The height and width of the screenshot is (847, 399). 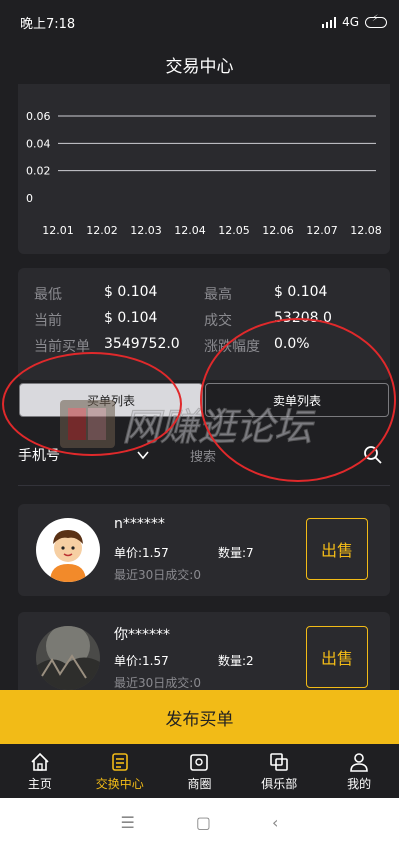 What do you see at coordinates (279, 783) in the screenshot?
I see `nav-label: 俱乐部` at bounding box center [279, 783].